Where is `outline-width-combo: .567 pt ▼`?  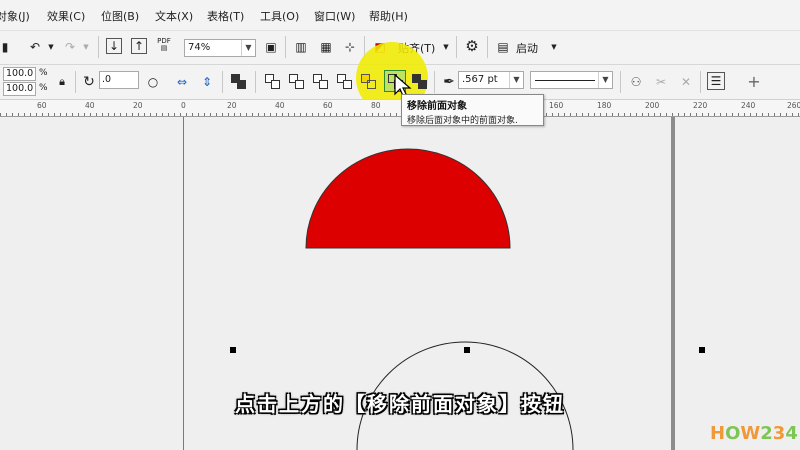
outline-width-combo: .567 pt ▼ is located at coordinates (491, 80).